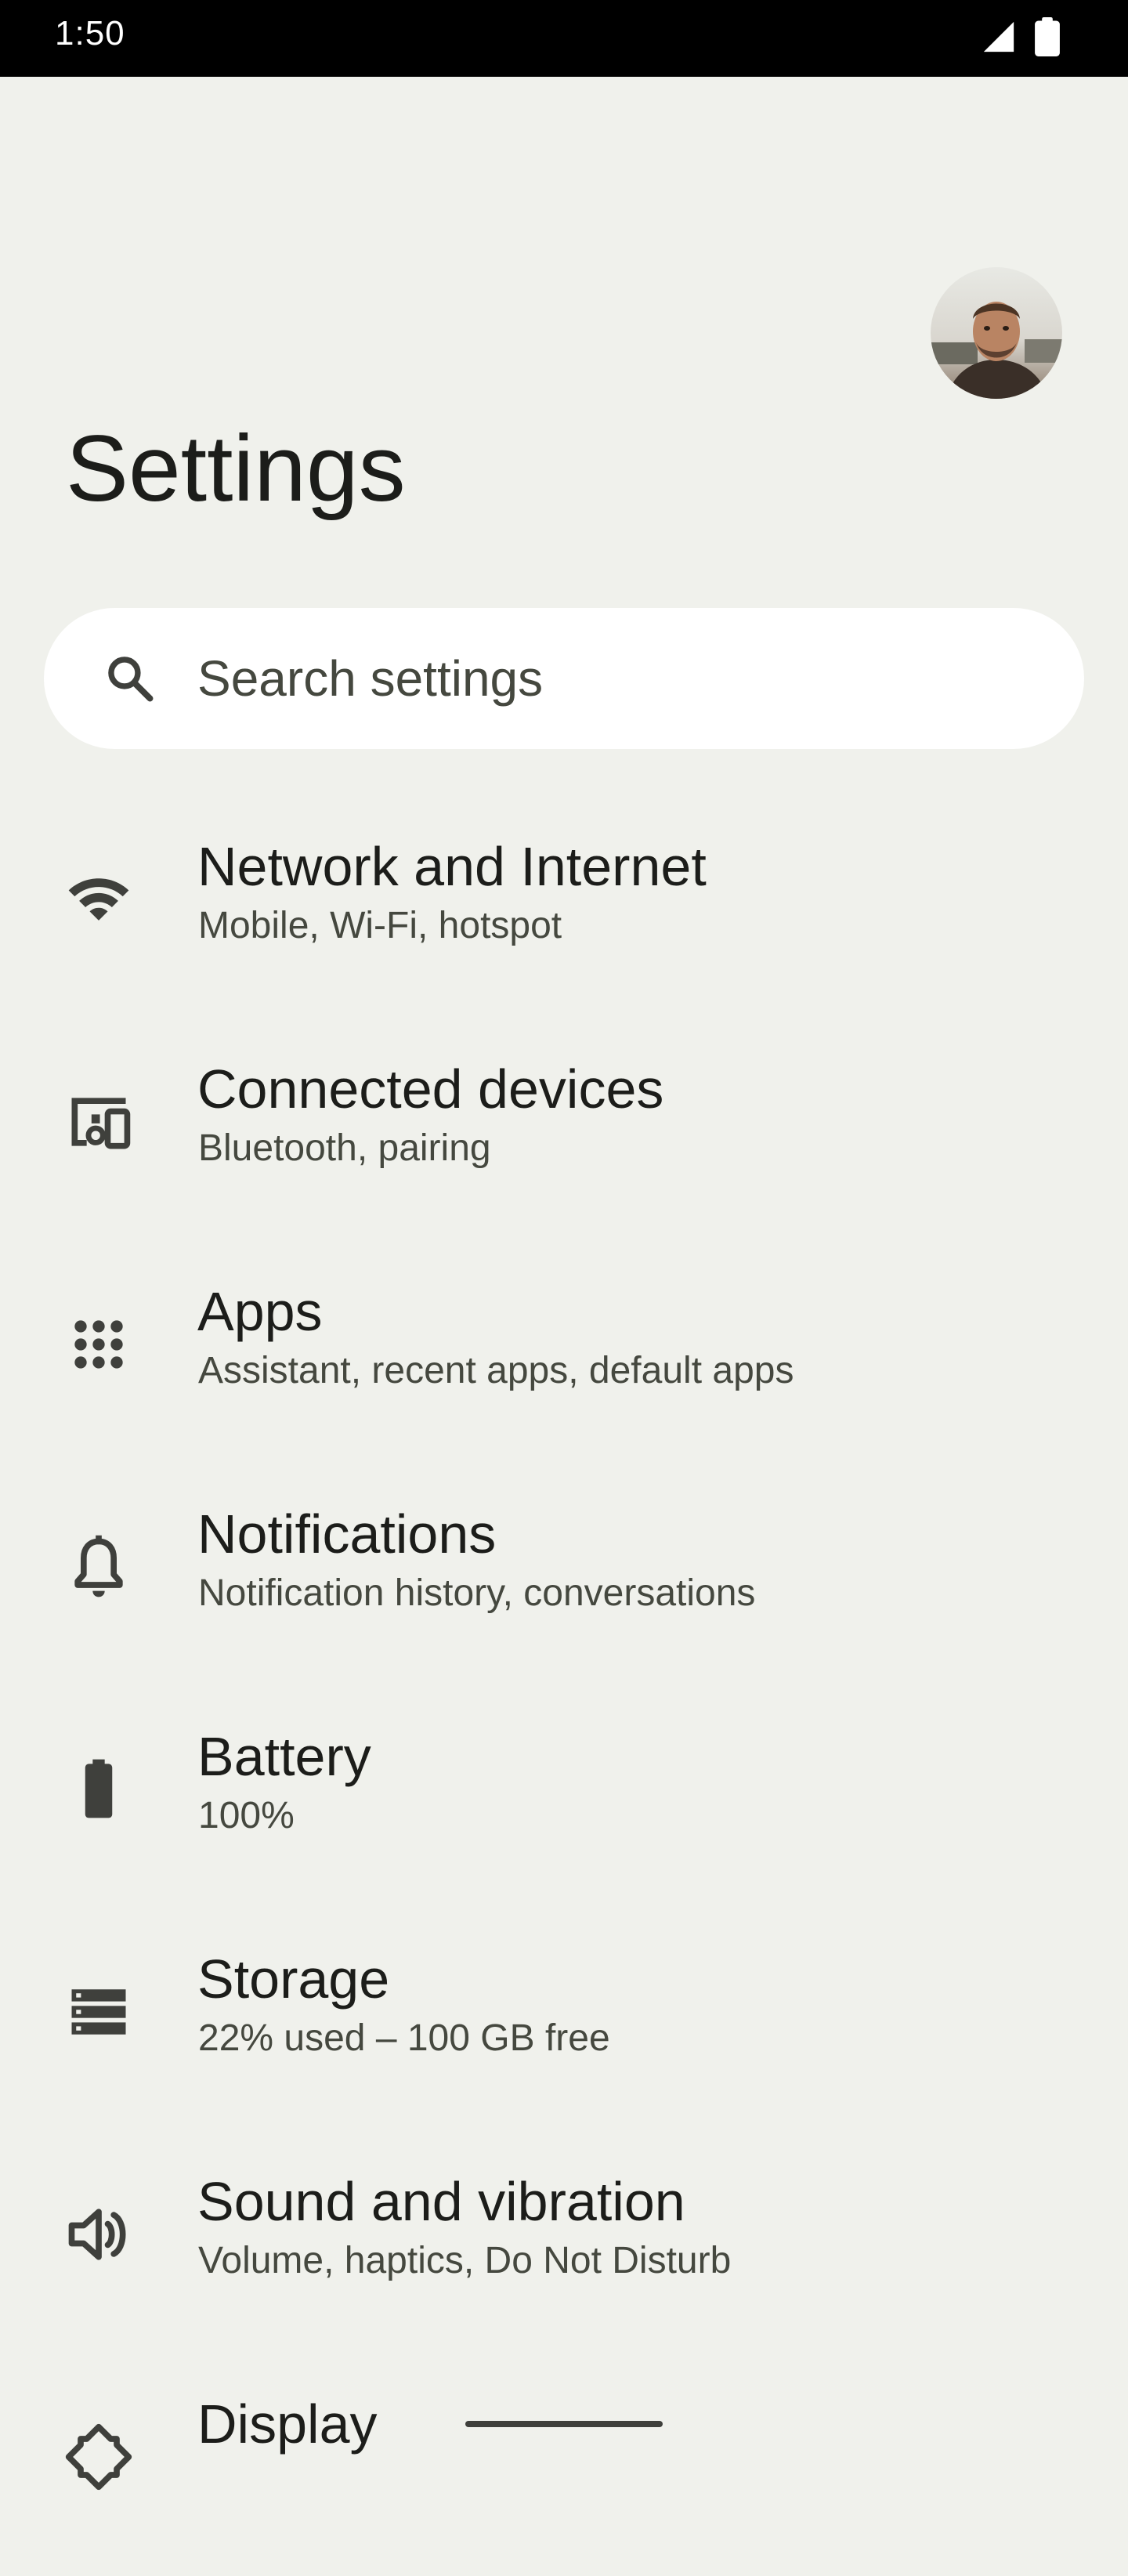 The height and width of the screenshot is (2576, 1128). I want to click on item-title: Display, so click(288, 2424).